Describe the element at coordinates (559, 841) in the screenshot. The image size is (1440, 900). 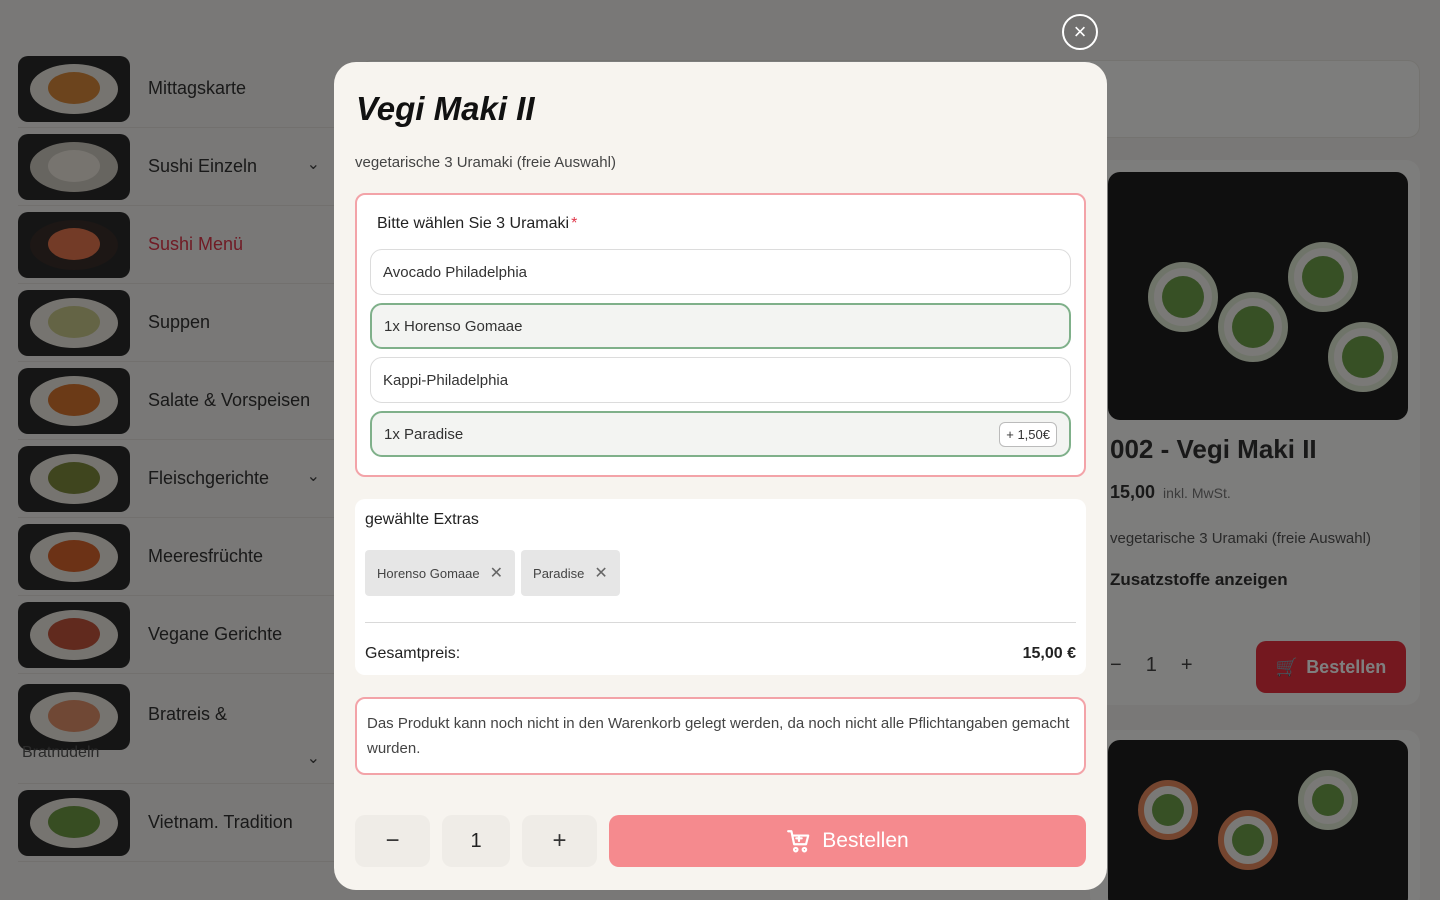
I see `quantity-plus-button: +` at that location.